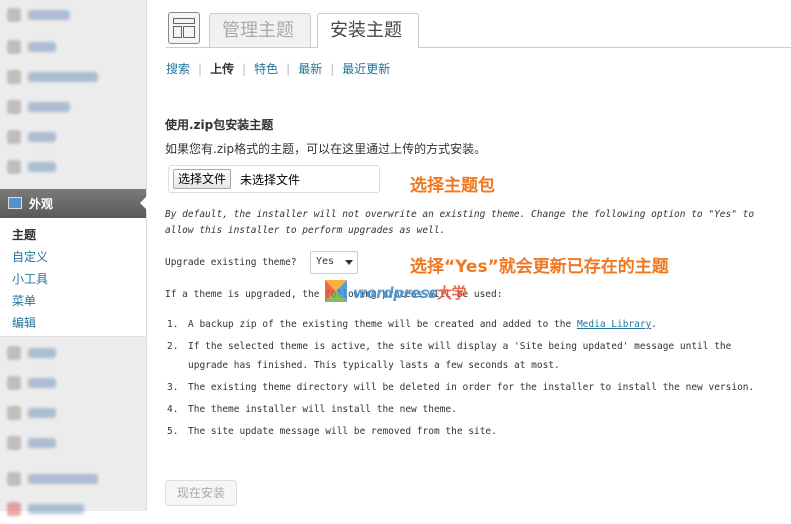  Describe the element at coordinates (219, 125) in the screenshot. I see `upload-title: 使用.zip包安装主题` at that location.